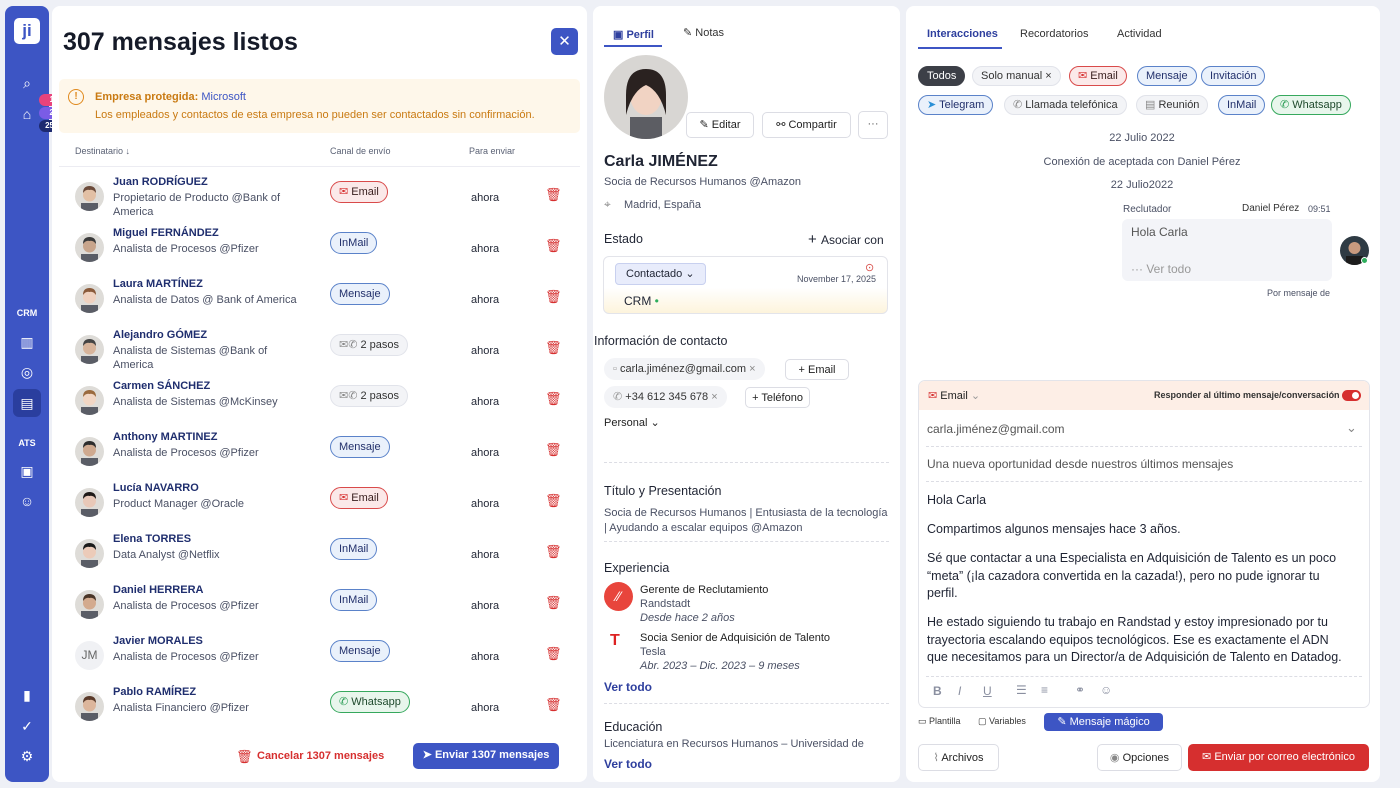 Image resolution: width=1400 pixels, height=788 pixels. I want to click on search-icon: ⌕, so click(27, 83).